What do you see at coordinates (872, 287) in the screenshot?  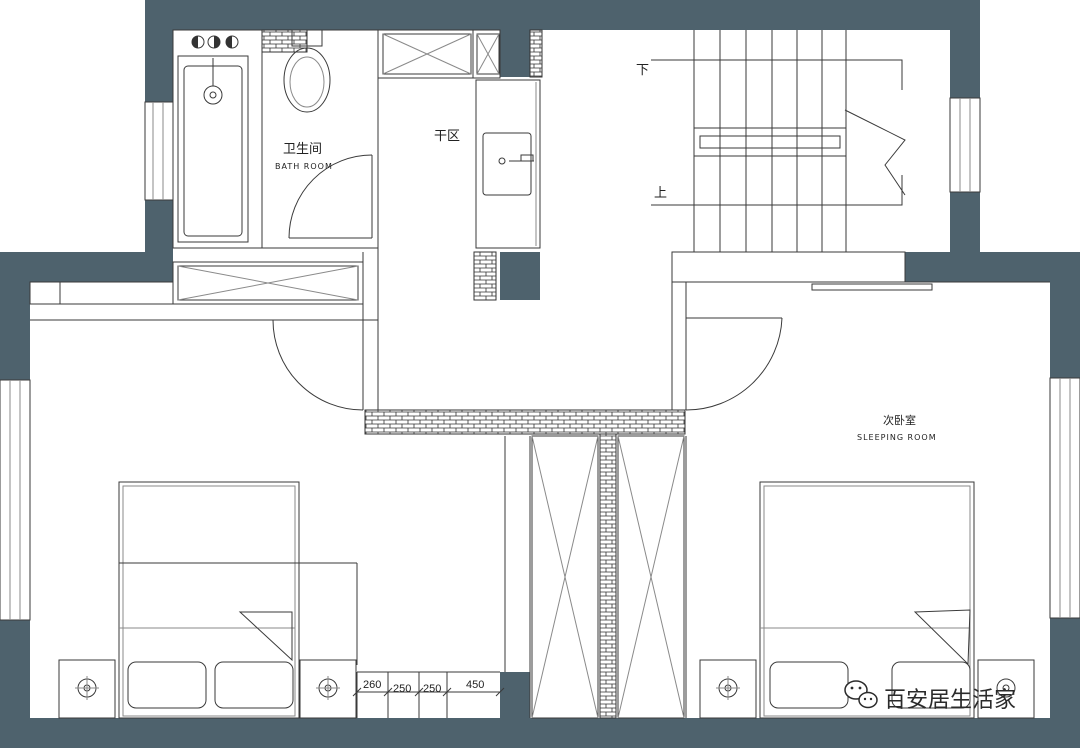 I see `ac-unit` at bounding box center [872, 287].